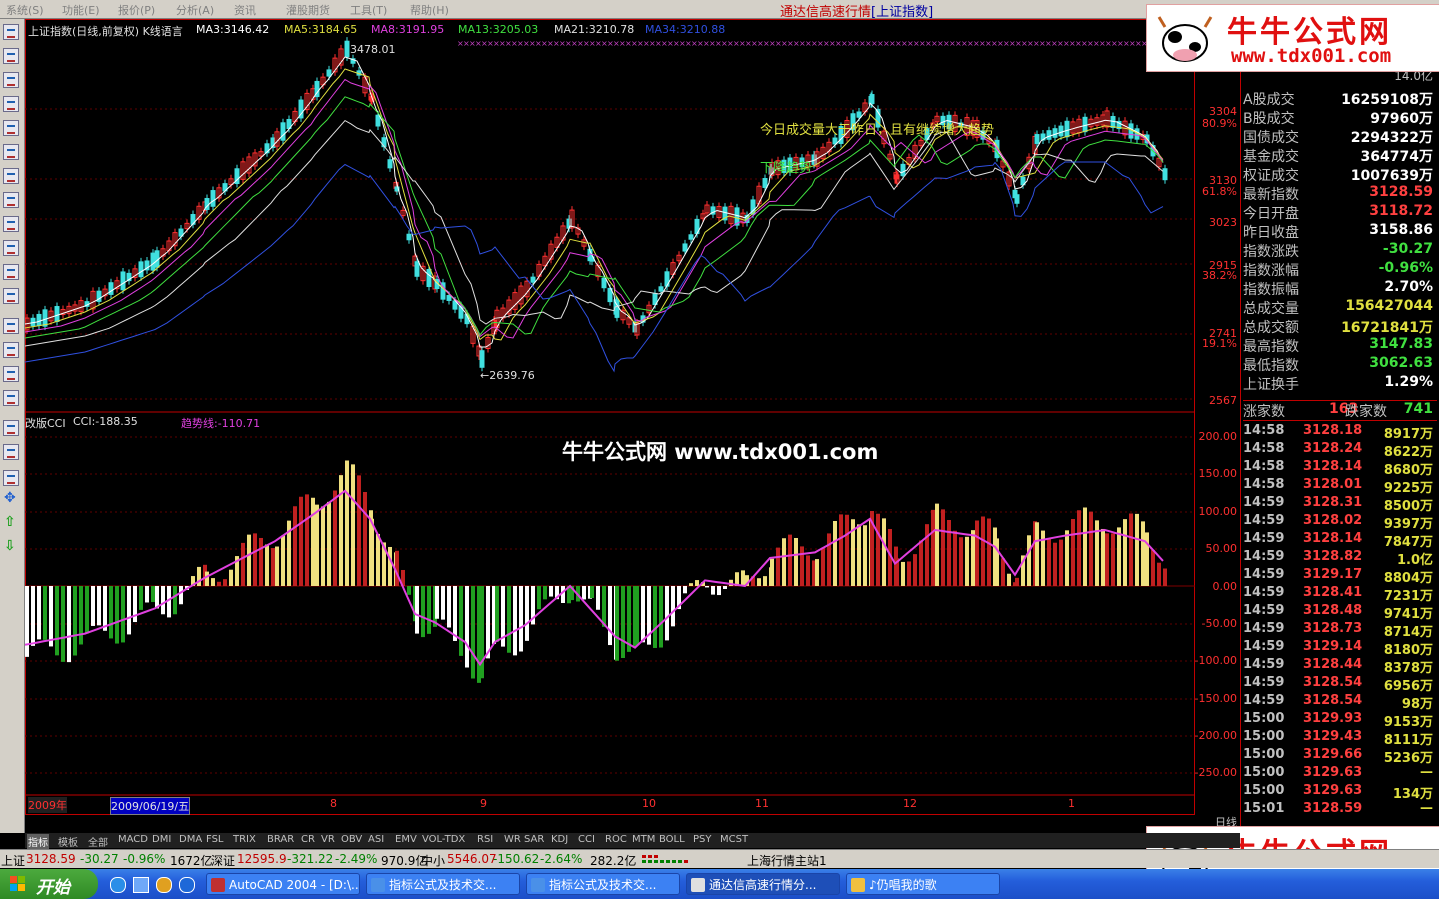 This screenshot has width=1439, height=899. What do you see at coordinates (244, 839) in the screenshot?
I see `indicator-tab: TRIX` at bounding box center [244, 839].